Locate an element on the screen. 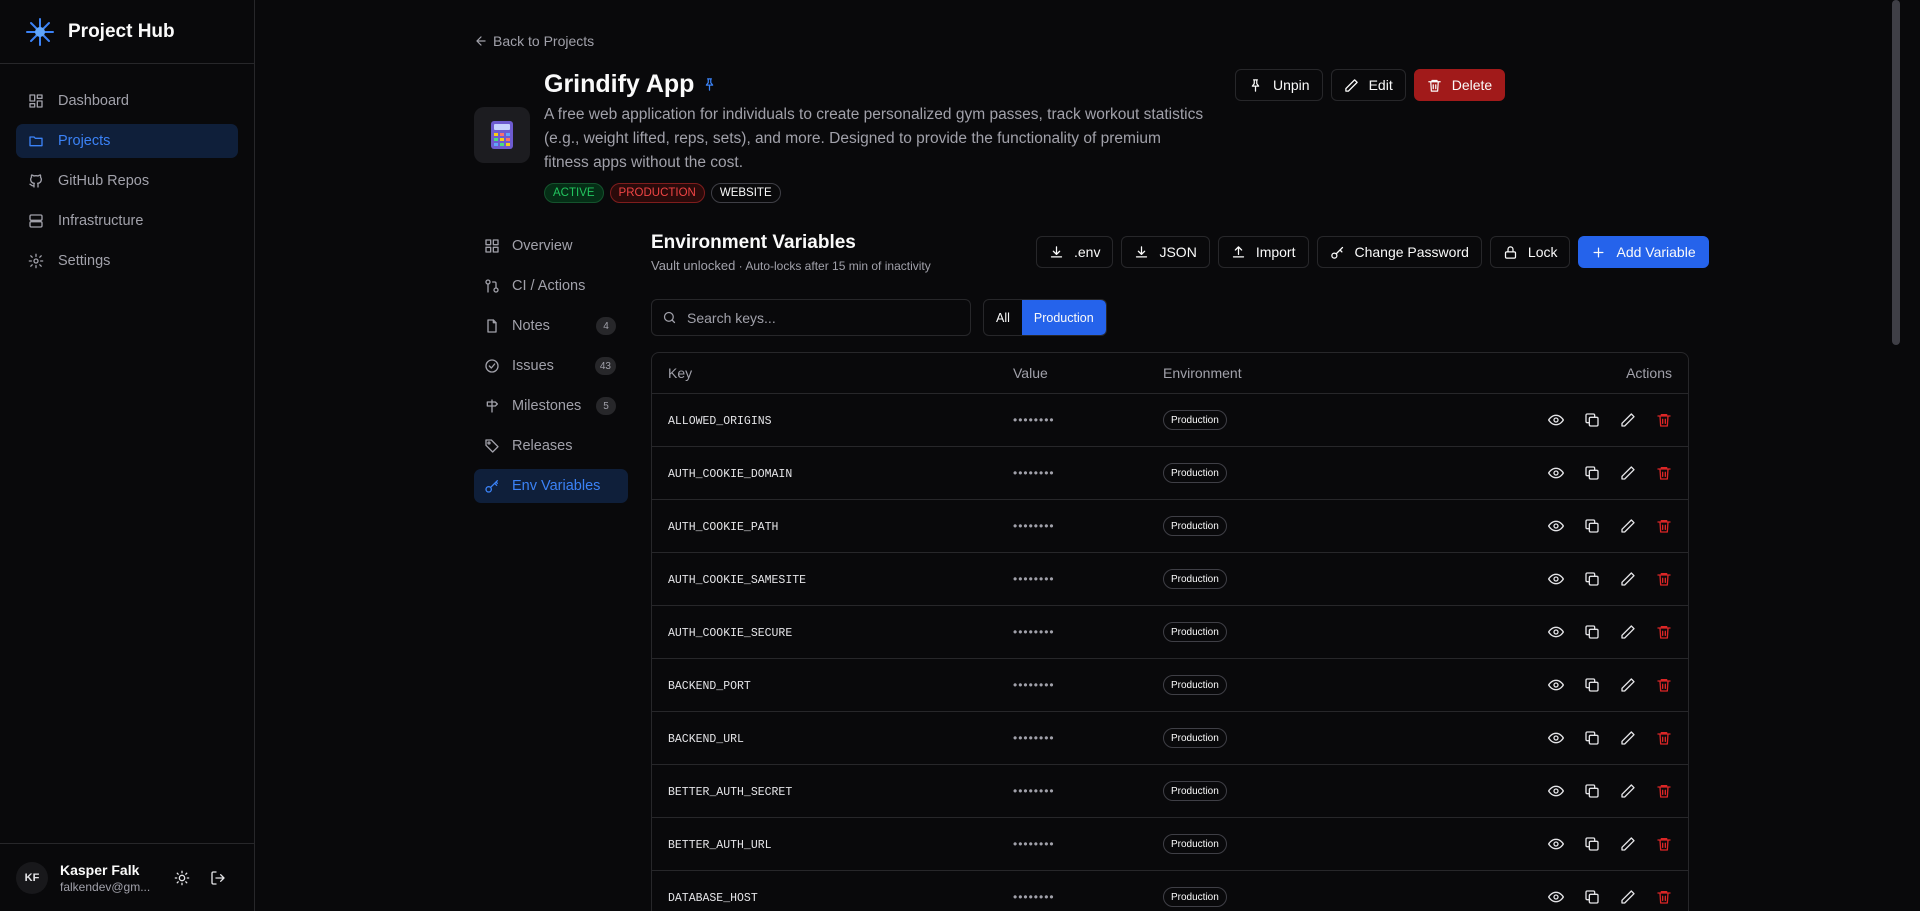  filter-production: Production is located at coordinates (1063, 317).